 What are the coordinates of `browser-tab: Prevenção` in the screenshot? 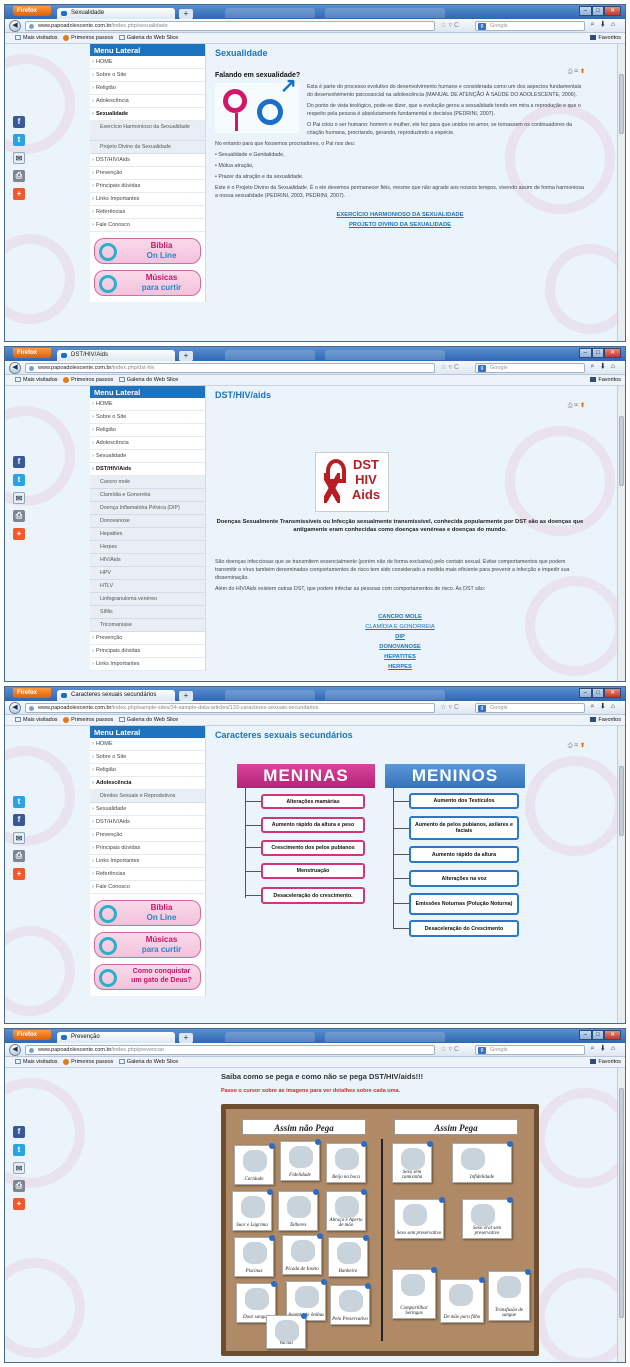 It's located at (116, 1037).